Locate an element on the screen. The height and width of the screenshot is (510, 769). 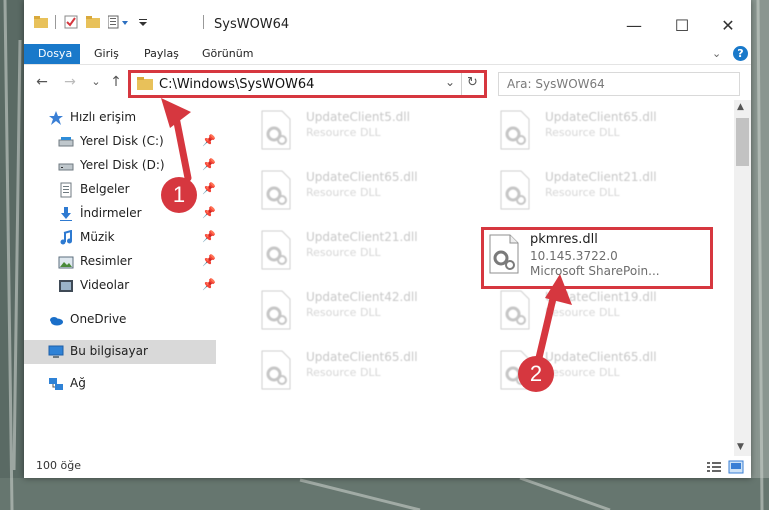
maximize-button: ☐ is located at coordinates (682, 25).